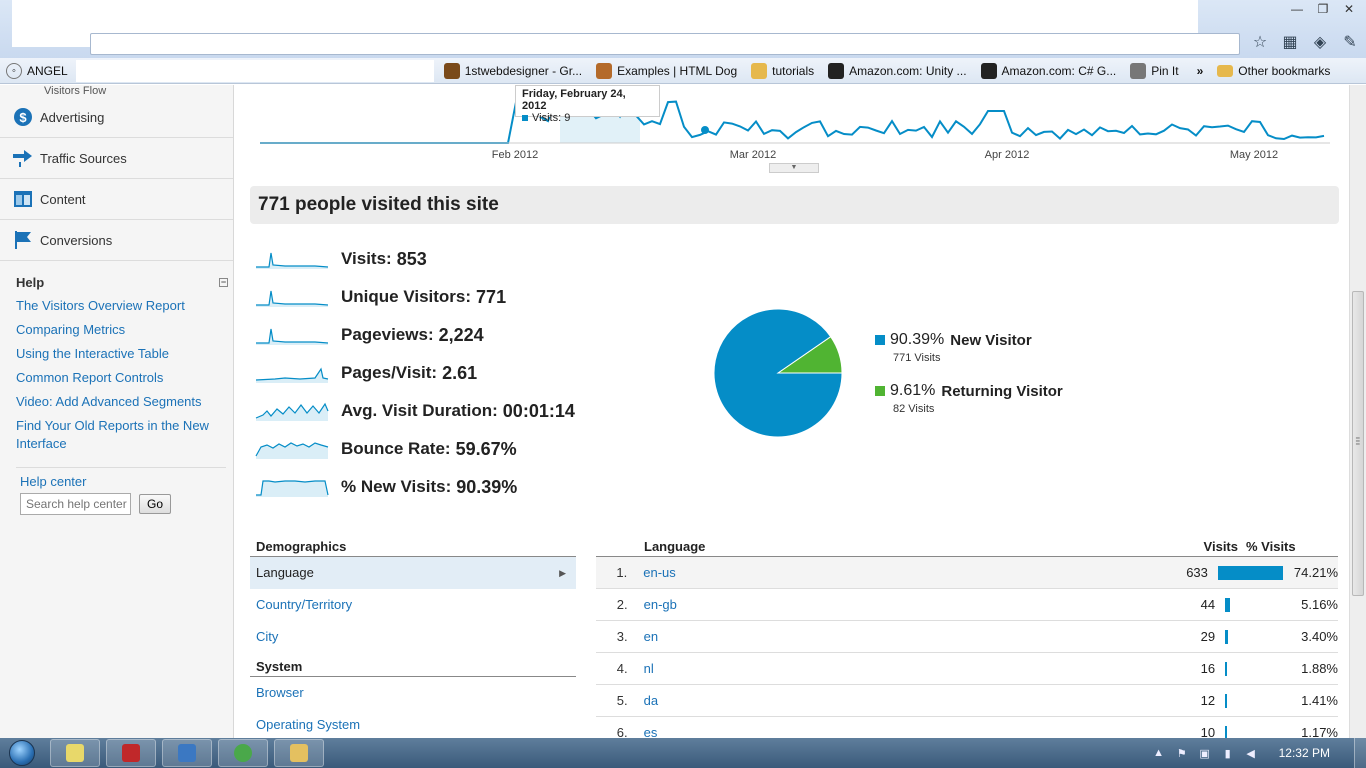 Image resolution: width=1366 pixels, height=768 pixels. I want to click on language-link: nl, so click(875, 668).